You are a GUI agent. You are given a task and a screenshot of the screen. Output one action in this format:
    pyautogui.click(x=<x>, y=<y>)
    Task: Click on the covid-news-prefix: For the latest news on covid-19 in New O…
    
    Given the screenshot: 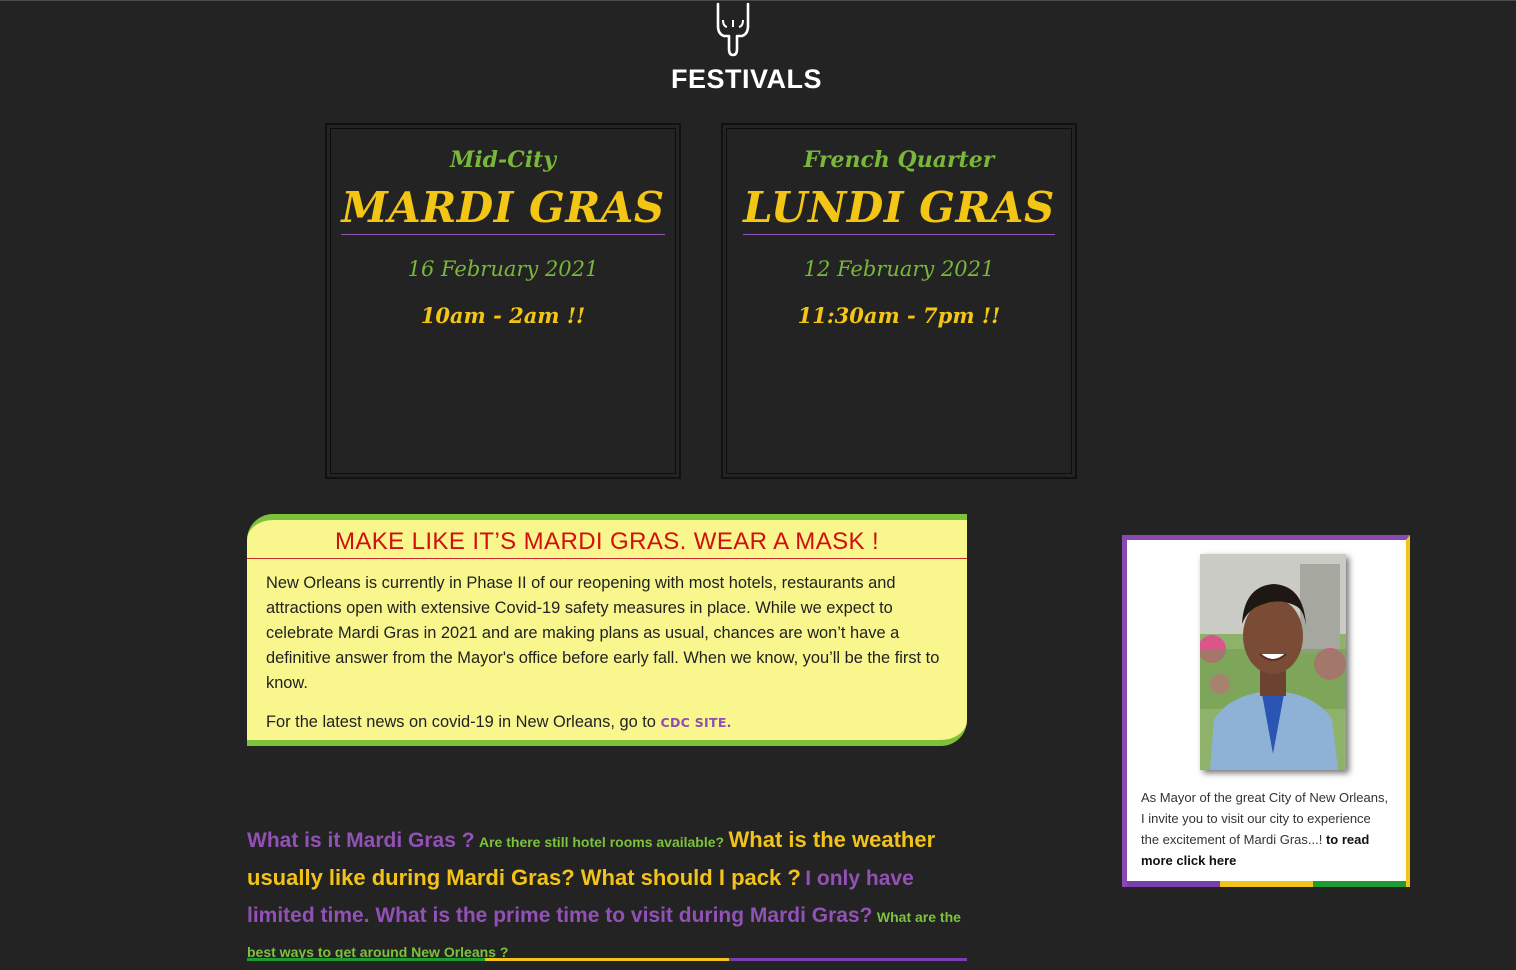 What is the action you would take?
    pyautogui.click(x=463, y=722)
    